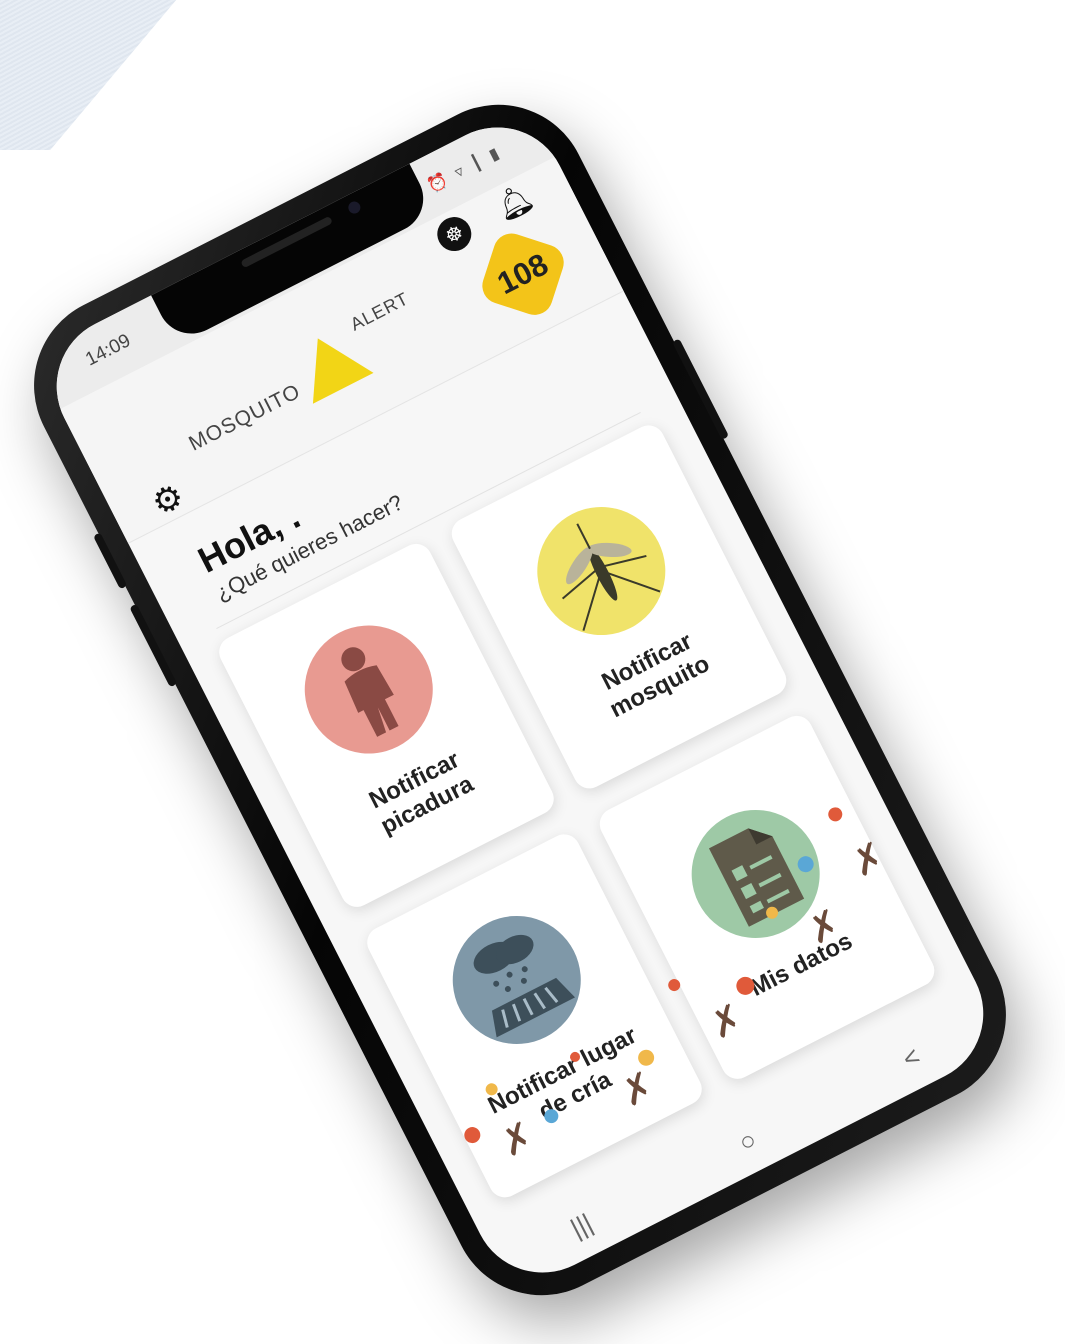  I want to click on home-icon: ○, so click(747, 1140).